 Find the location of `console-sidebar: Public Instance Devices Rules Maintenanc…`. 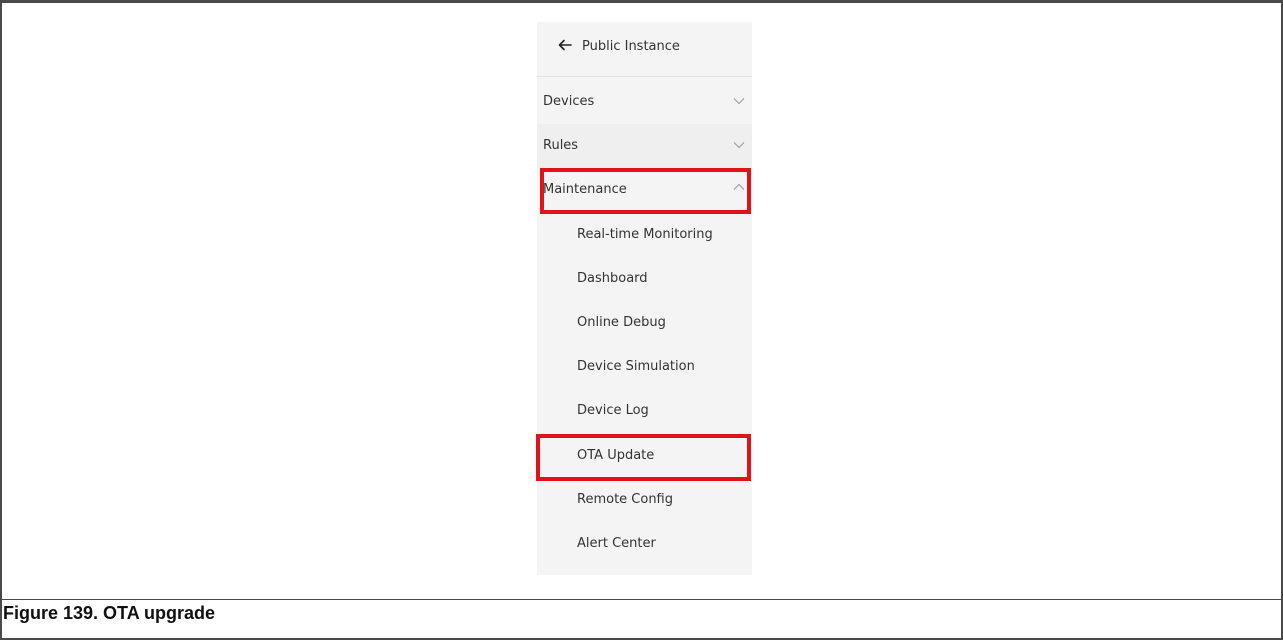

console-sidebar: Public Instance Devices Rules Maintenanc… is located at coordinates (644, 298).